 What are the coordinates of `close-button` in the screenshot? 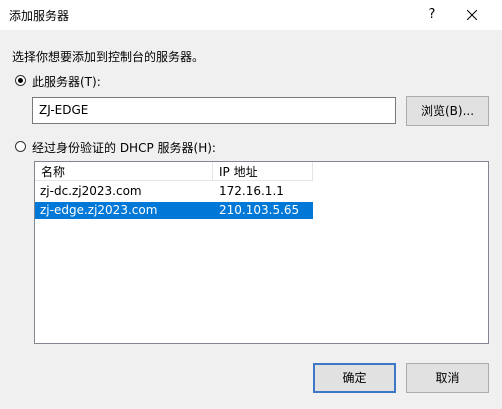 It's located at (472, 15).